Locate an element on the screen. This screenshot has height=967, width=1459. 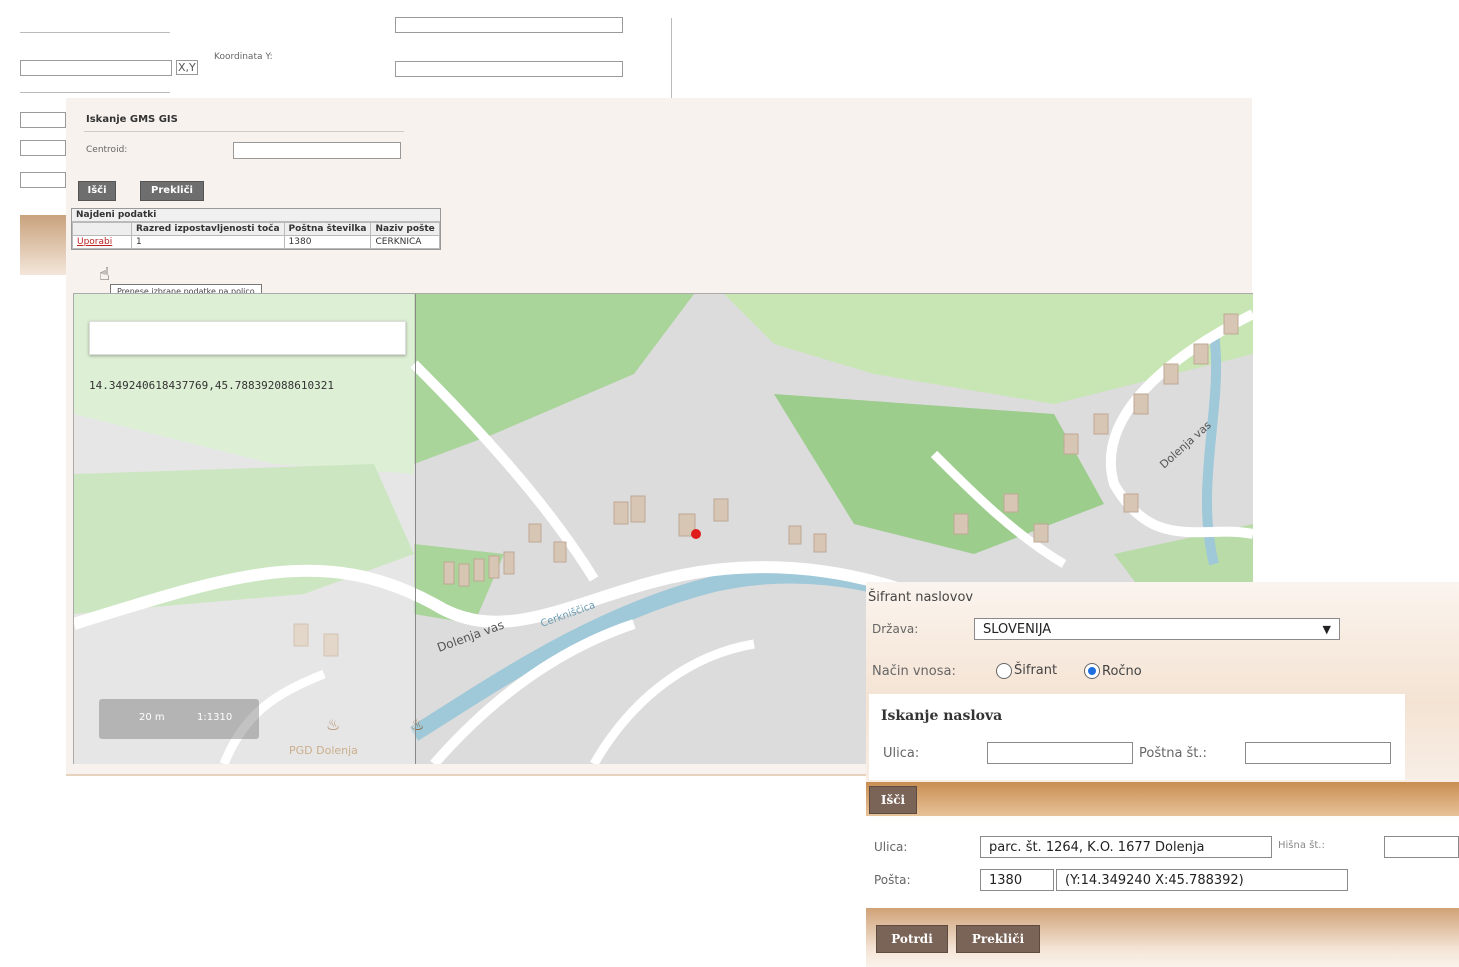
post-label: Pošta: is located at coordinates (892, 880).